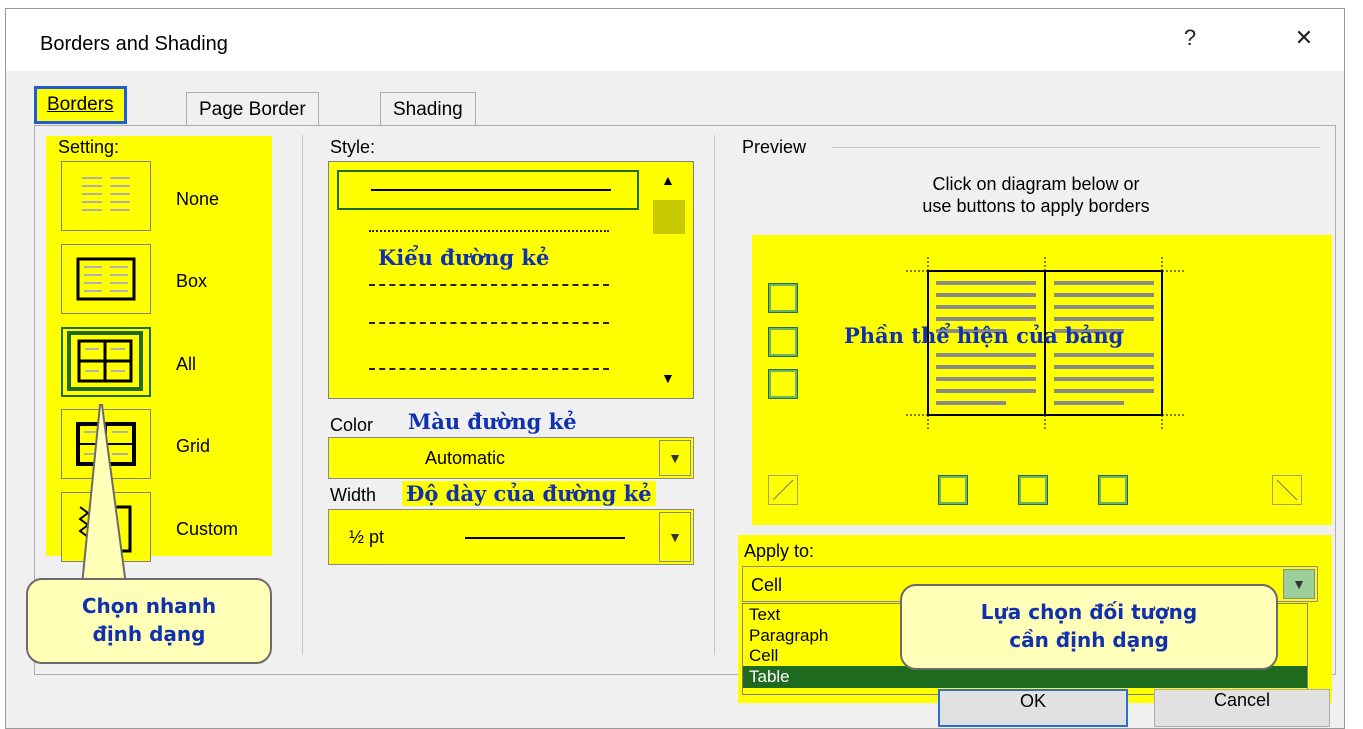 The height and width of the screenshot is (729, 1363). Describe the element at coordinates (1036, 206) in the screenshot. I see `preview-instructions-line2: use buttons to apply borders` at that location.